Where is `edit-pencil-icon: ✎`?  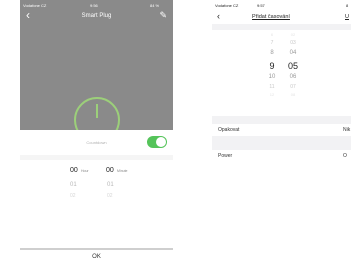 edit-pencil-icon: ✎ is located at coordinates (163, 15).